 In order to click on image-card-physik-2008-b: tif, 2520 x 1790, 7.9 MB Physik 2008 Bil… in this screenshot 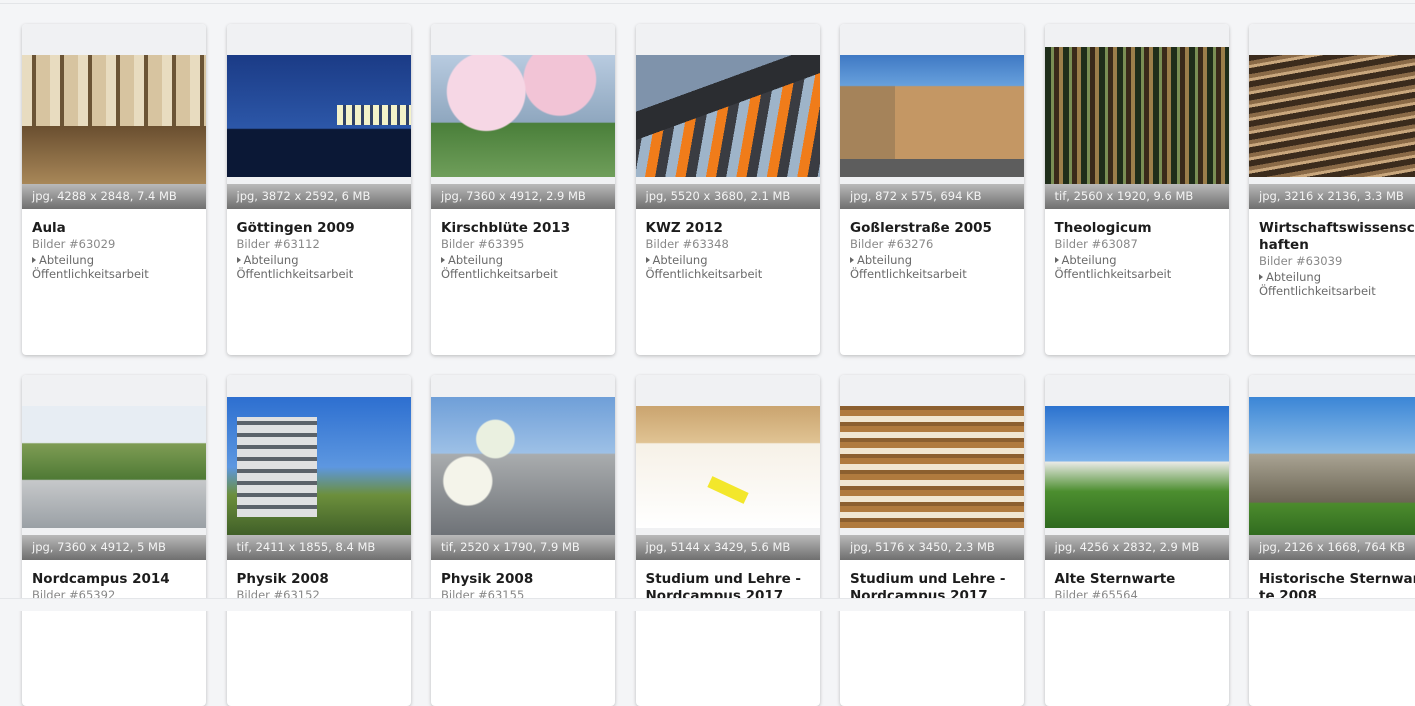, I will do `click(523, 540)`.